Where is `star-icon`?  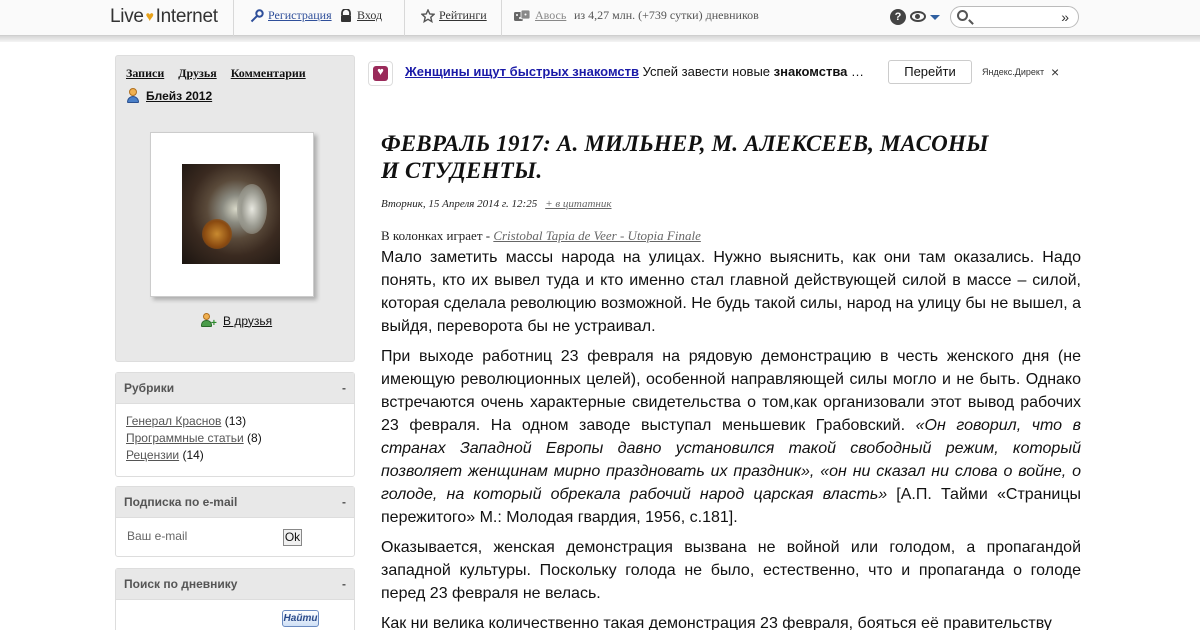
star-icon is located at coordinates (428, 15).